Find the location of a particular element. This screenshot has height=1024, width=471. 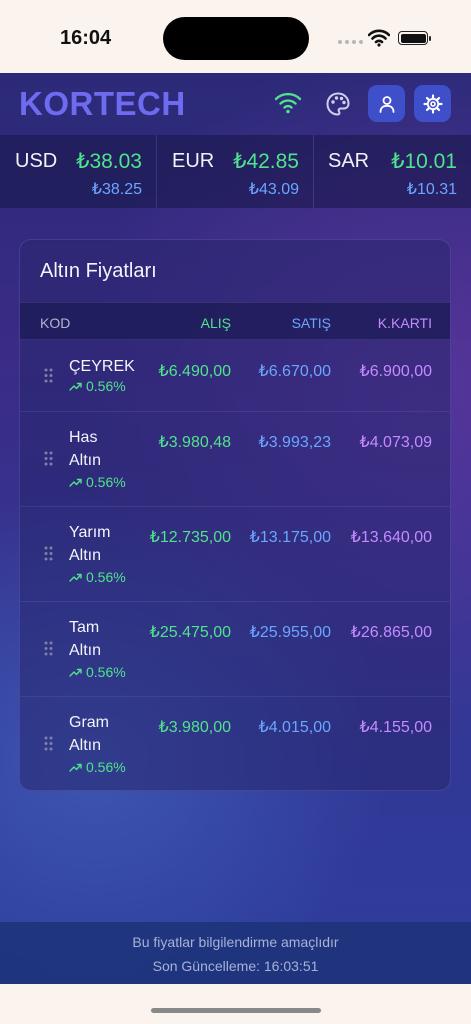

header-kod: KOD is located at coordinates (55, 323).